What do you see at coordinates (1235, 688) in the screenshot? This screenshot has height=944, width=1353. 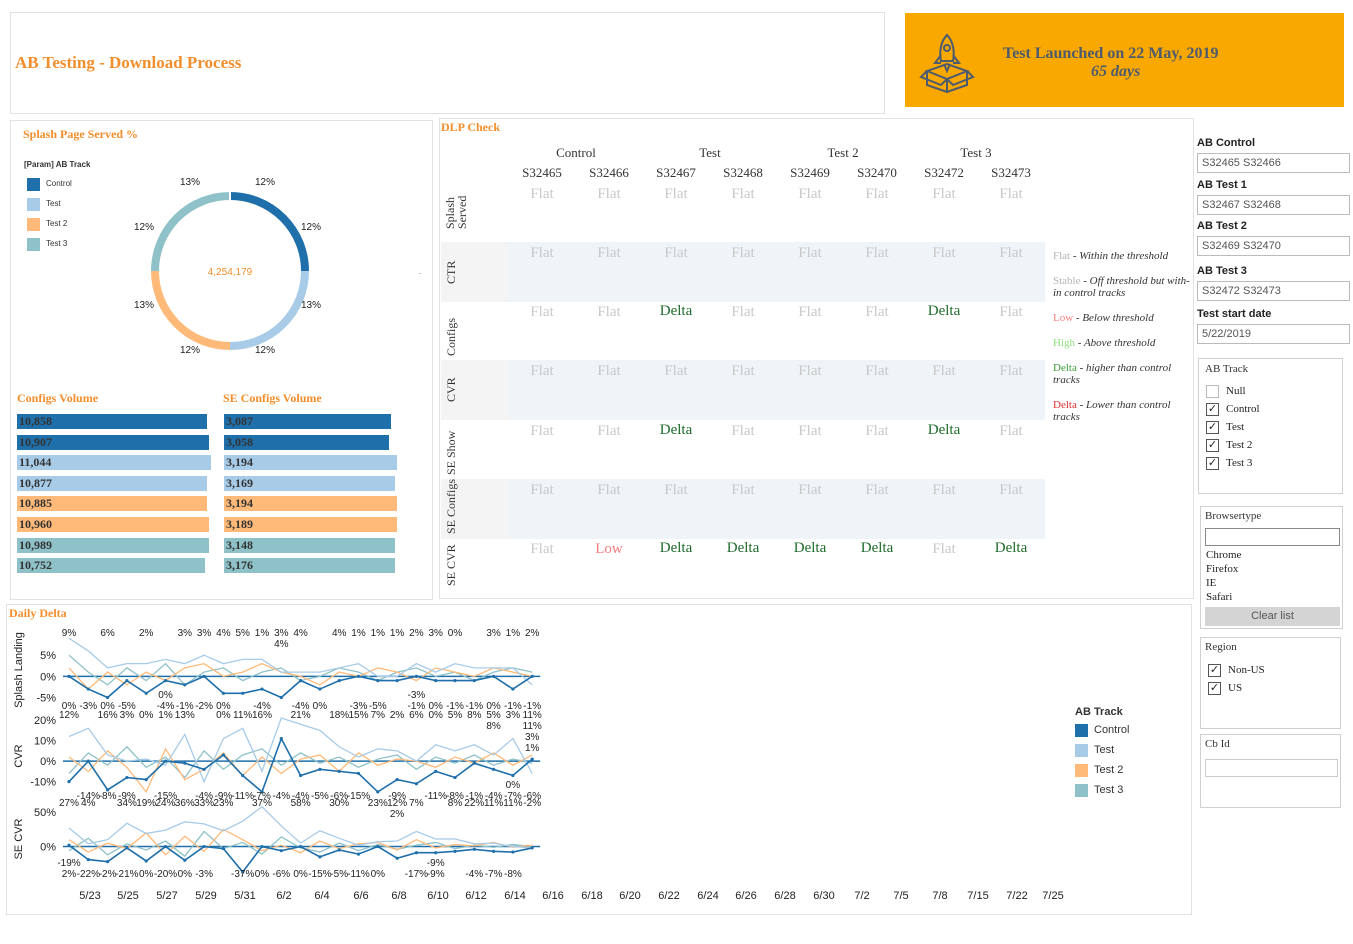 I see `region-option-label: US` at bounding box center [1235, 688].